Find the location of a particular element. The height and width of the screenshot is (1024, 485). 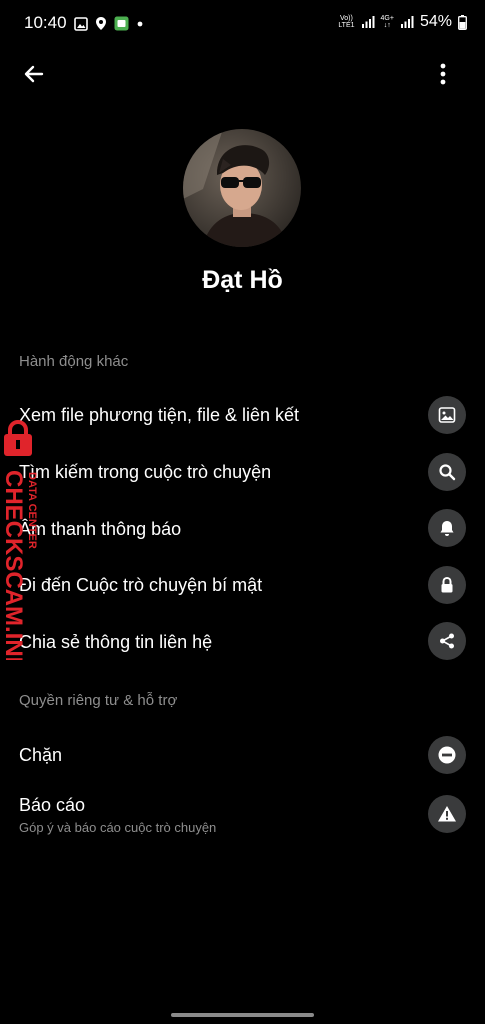

row-share-contact: Chia sẻ thông tin liên hệ is located at coordinates (242, 641).